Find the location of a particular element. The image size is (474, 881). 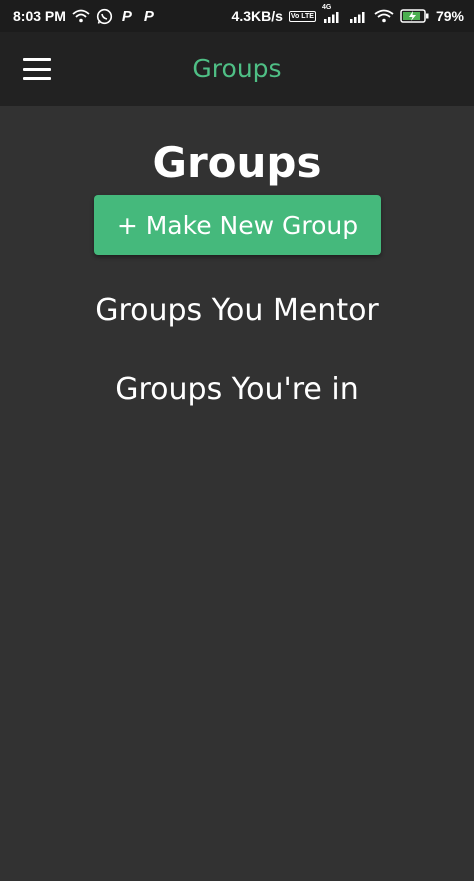

network-speed: 4.3KB/s is located at coordinates (257, 16).